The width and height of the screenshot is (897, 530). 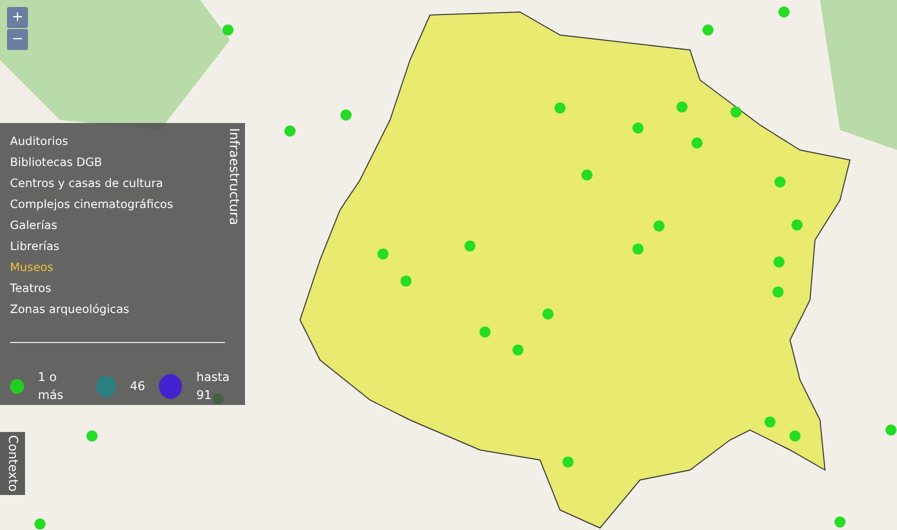 What do you see at coordinates (92, 225) in the screenshot?
I see `layer-item: Galerías` at bounding box center [92, 225].